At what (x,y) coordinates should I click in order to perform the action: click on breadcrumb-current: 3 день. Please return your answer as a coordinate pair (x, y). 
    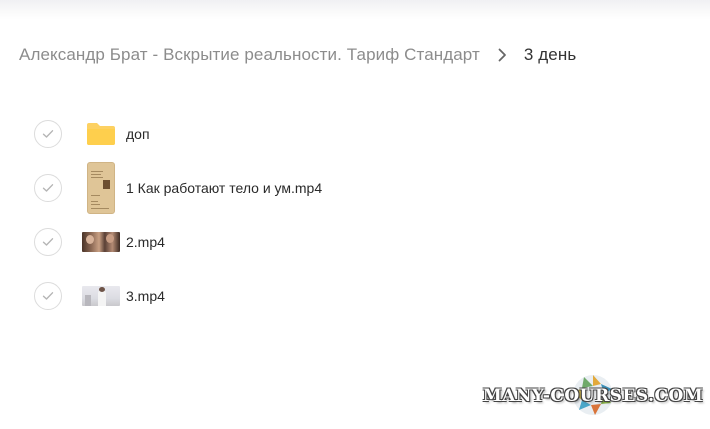
    Looking at the image, I should click on (550, 54).